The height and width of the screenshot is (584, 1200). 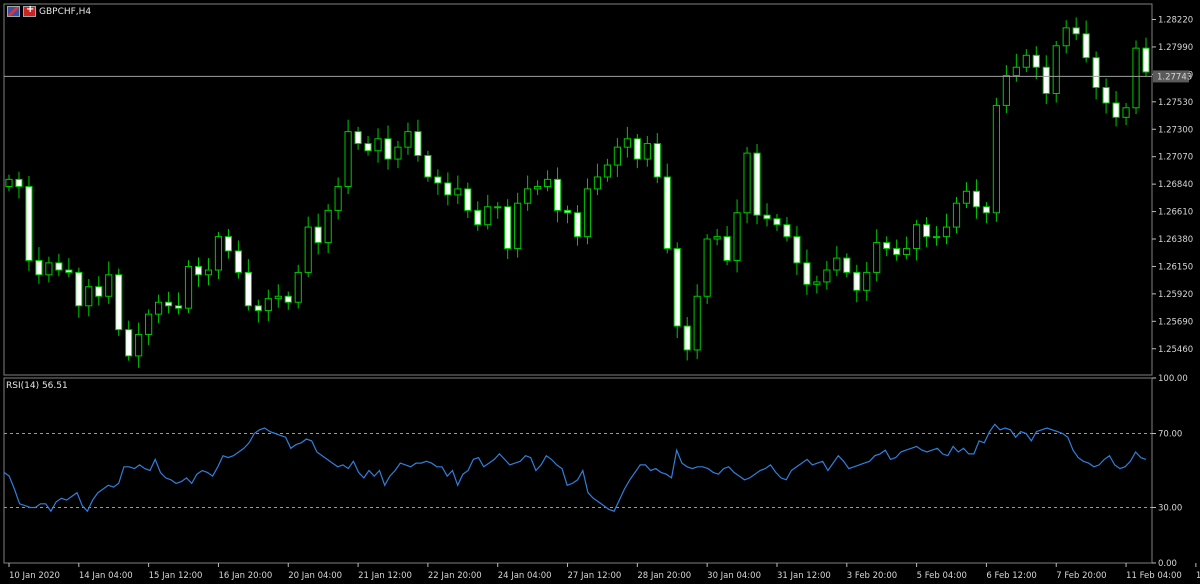 I want to click on time-tick-label: 20 Jan 04:00, so click(x=315, y=576).